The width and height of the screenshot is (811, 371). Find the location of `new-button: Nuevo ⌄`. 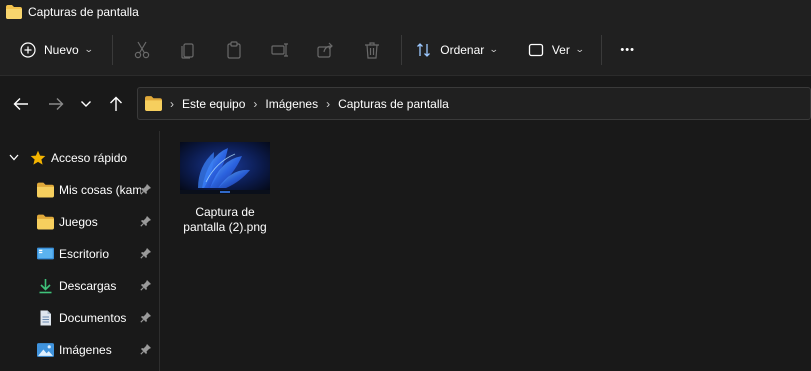

new-button: Nuevo ⌄ is located at coordinates (56, 50).